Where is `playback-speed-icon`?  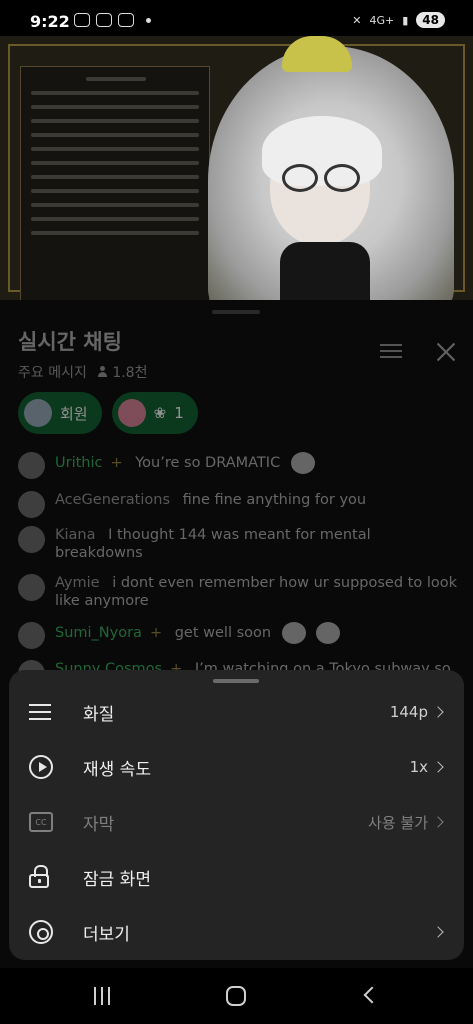 playback-speed-icon is located at coordinates (41, 767).